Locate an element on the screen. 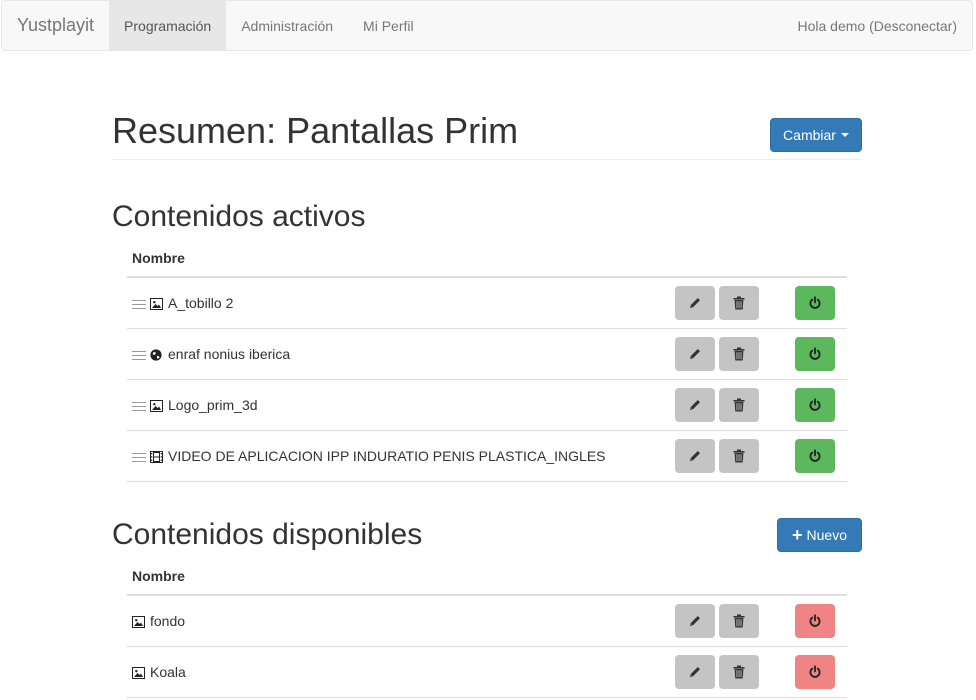 The image size is (976, 700). table-row: enraf nonius iberica is located at coordinates (487, 354).